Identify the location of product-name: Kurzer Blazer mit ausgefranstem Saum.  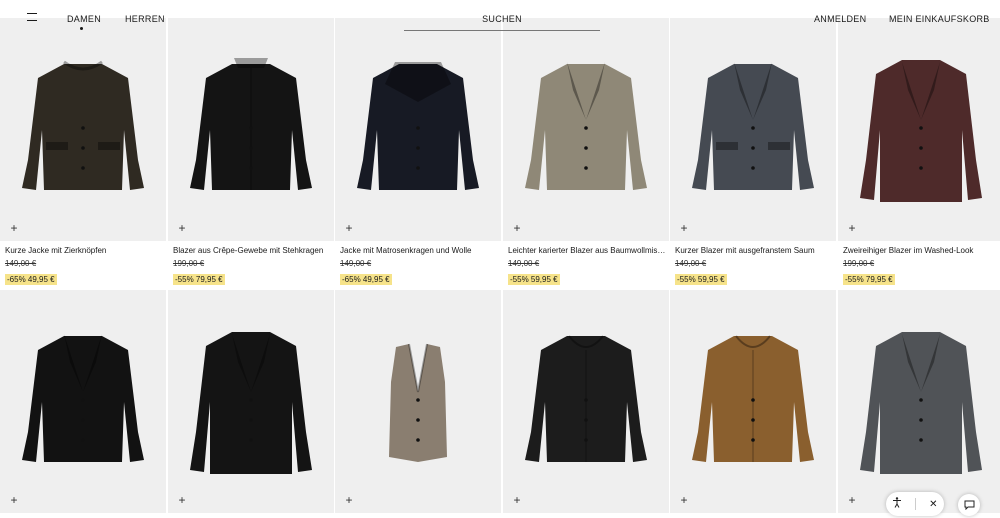
(754, 251).